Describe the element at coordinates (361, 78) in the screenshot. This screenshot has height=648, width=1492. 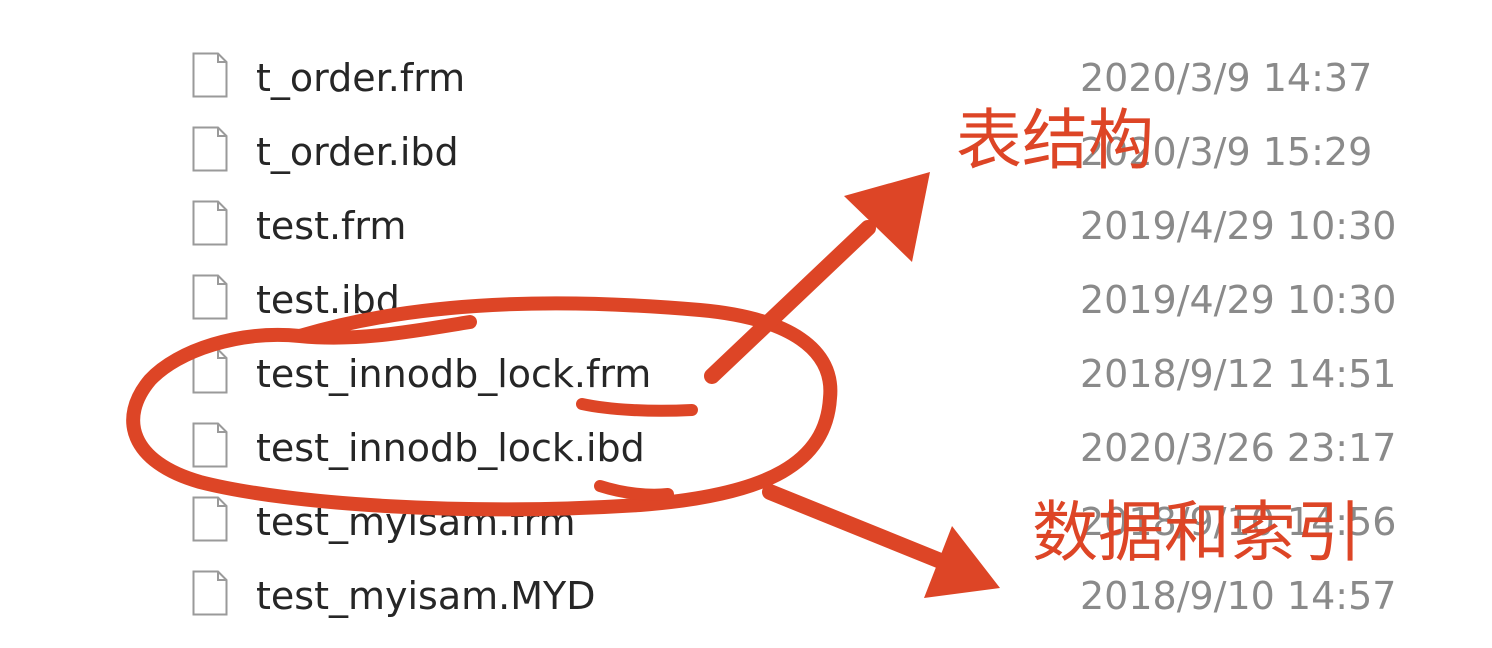
I see `file-name: t_order.frm` at that location.